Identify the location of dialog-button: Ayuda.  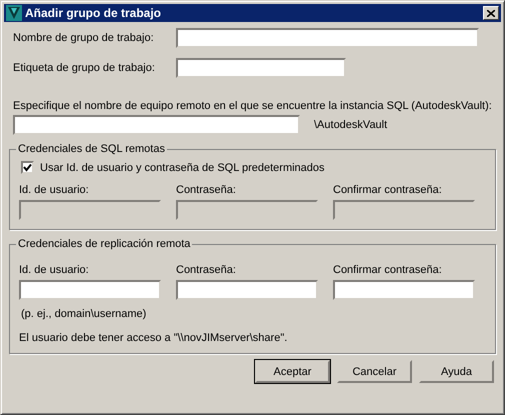
(456, 371).